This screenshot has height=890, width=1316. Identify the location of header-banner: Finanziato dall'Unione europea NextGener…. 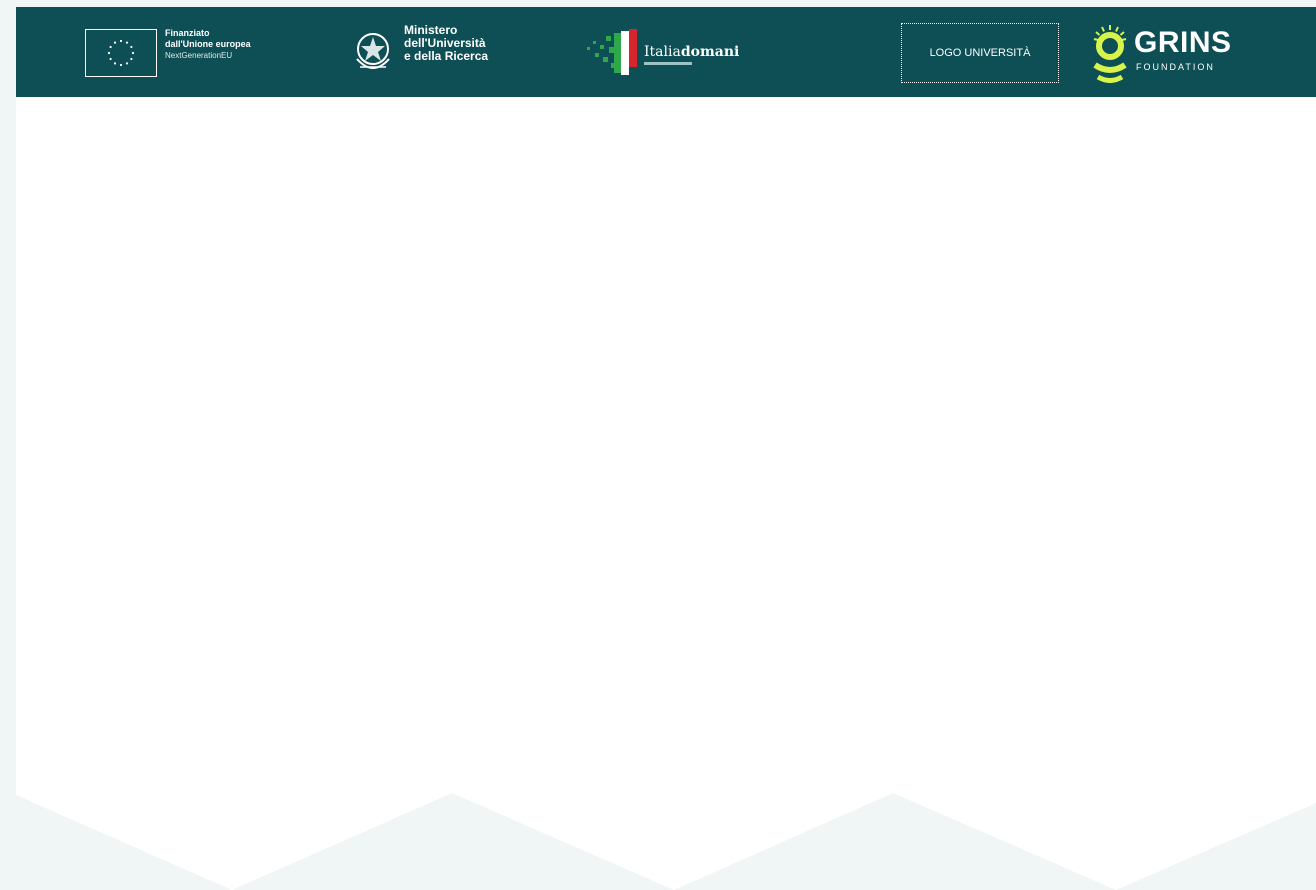
(666, 52).